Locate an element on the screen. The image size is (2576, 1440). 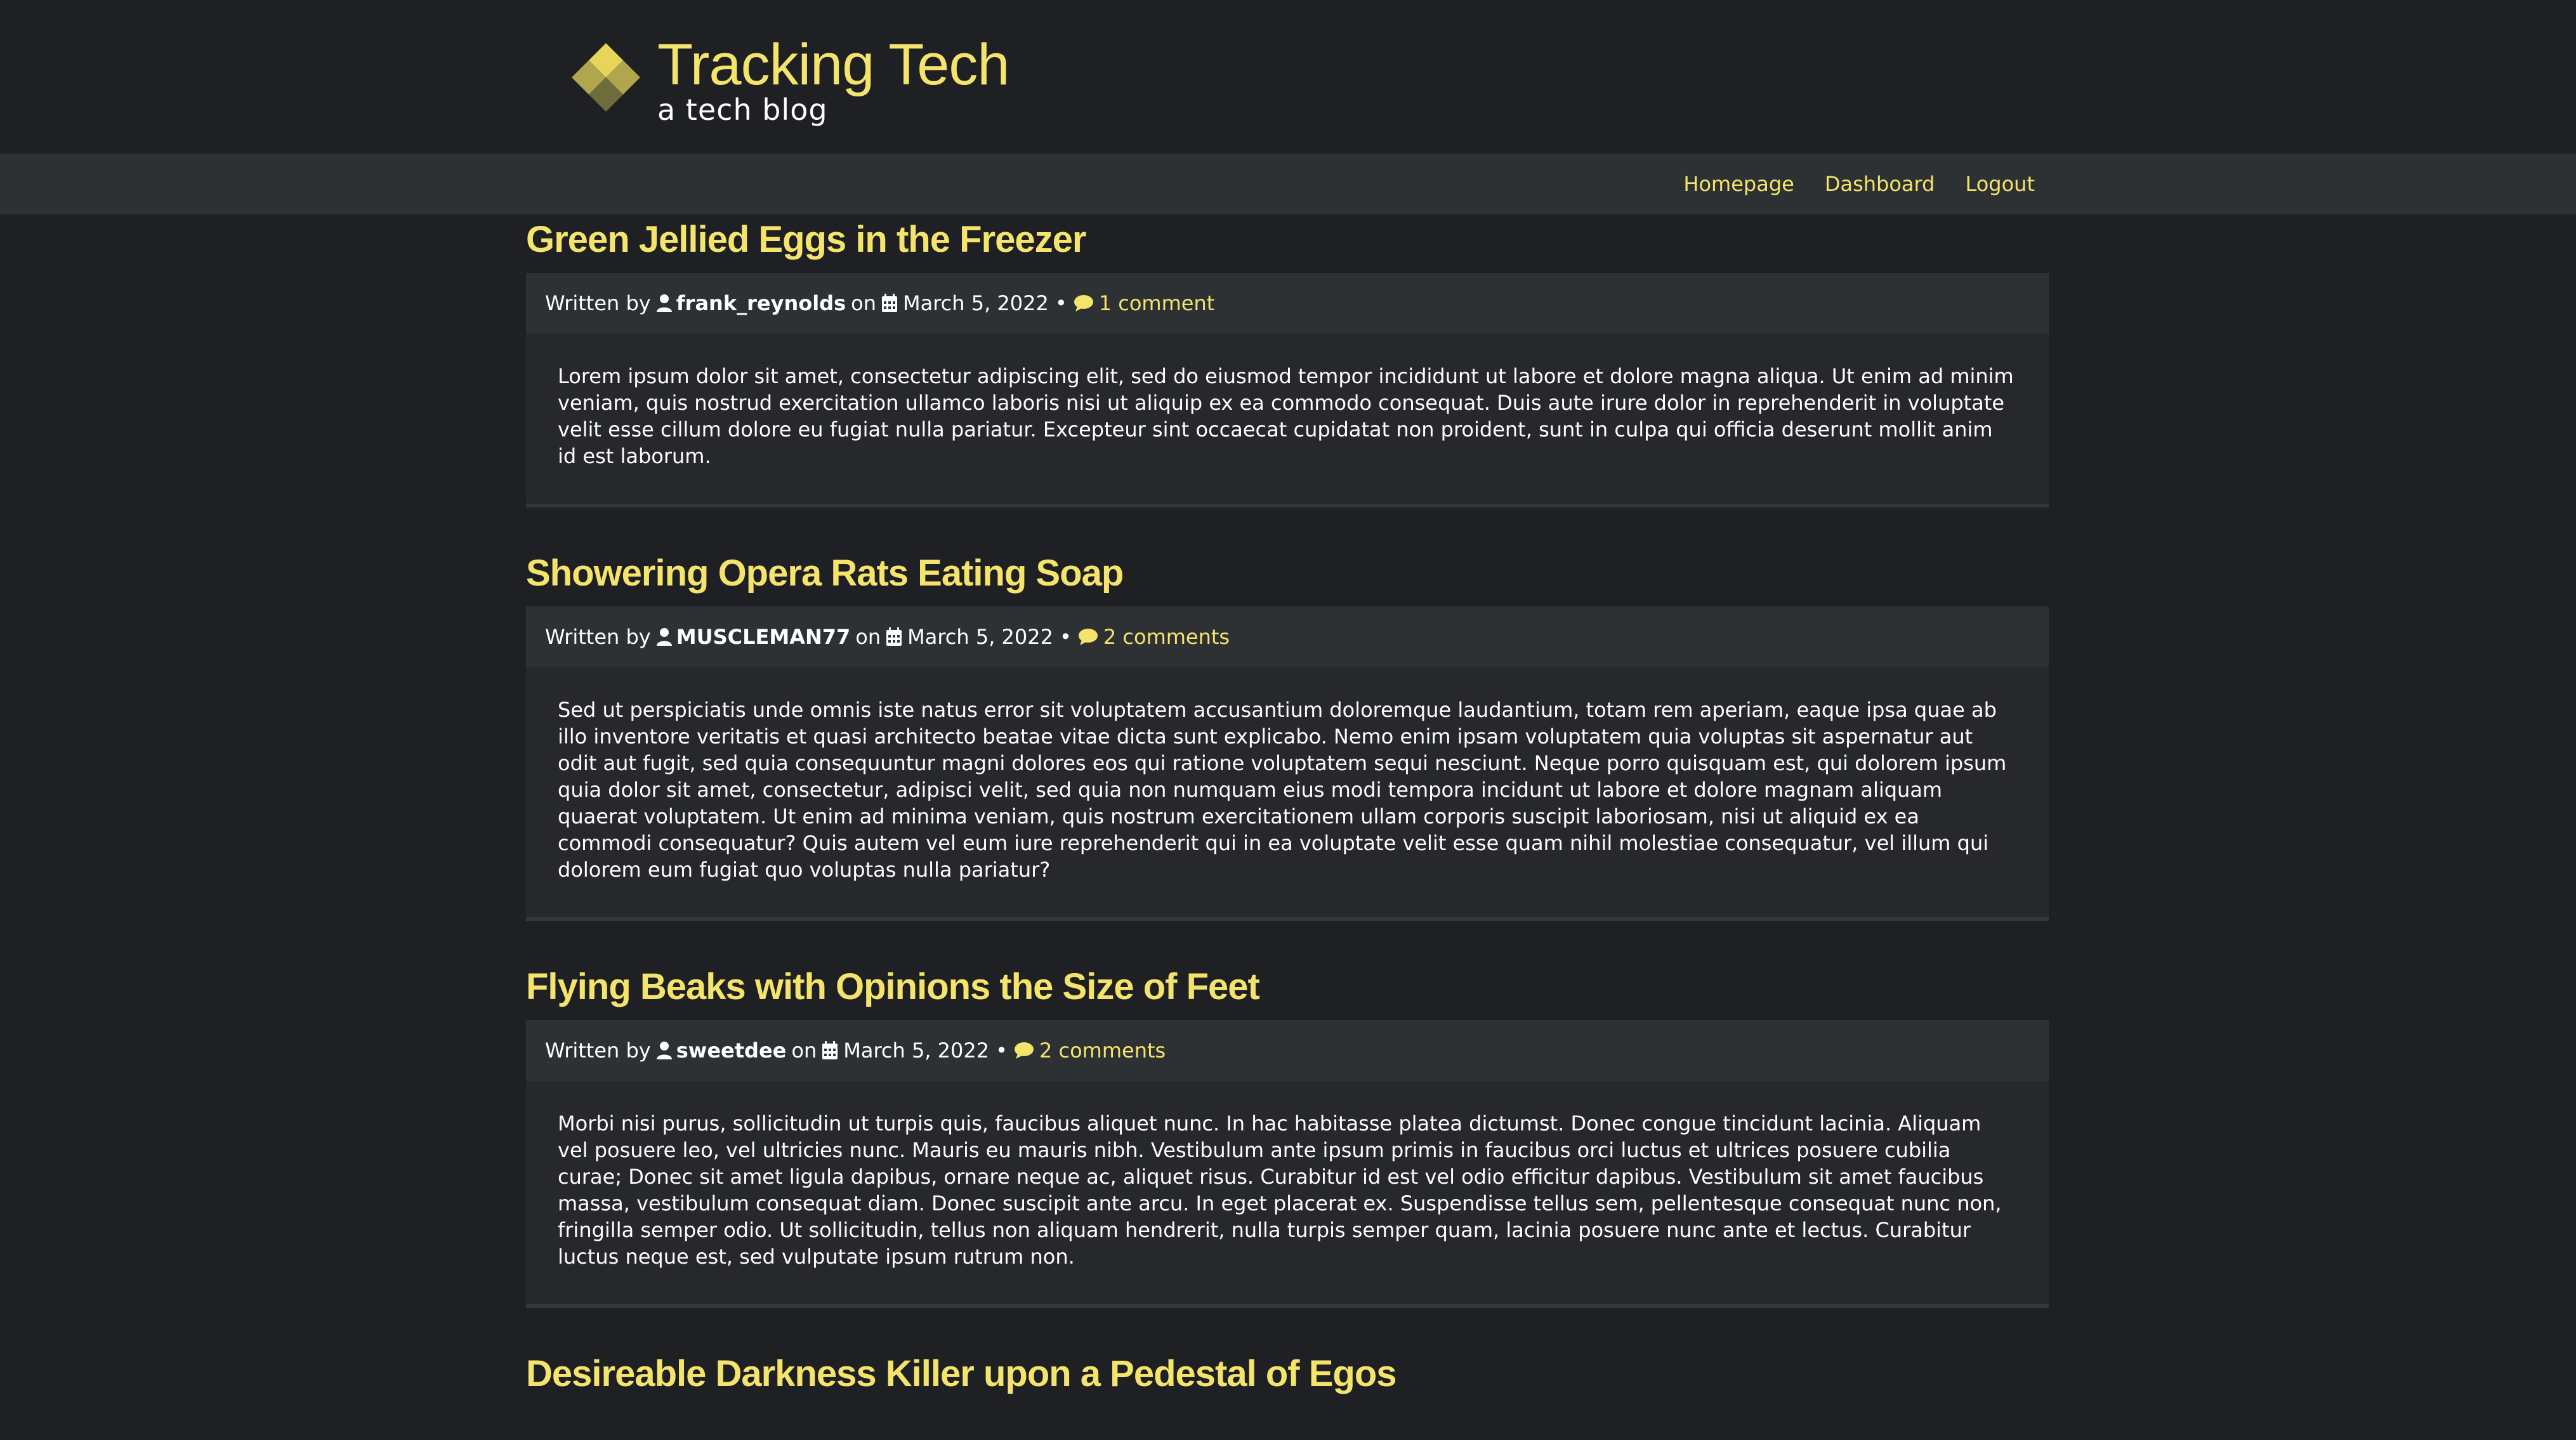
site-header: Tracking Tech a tech blog is located at coordinates (1288, 77).